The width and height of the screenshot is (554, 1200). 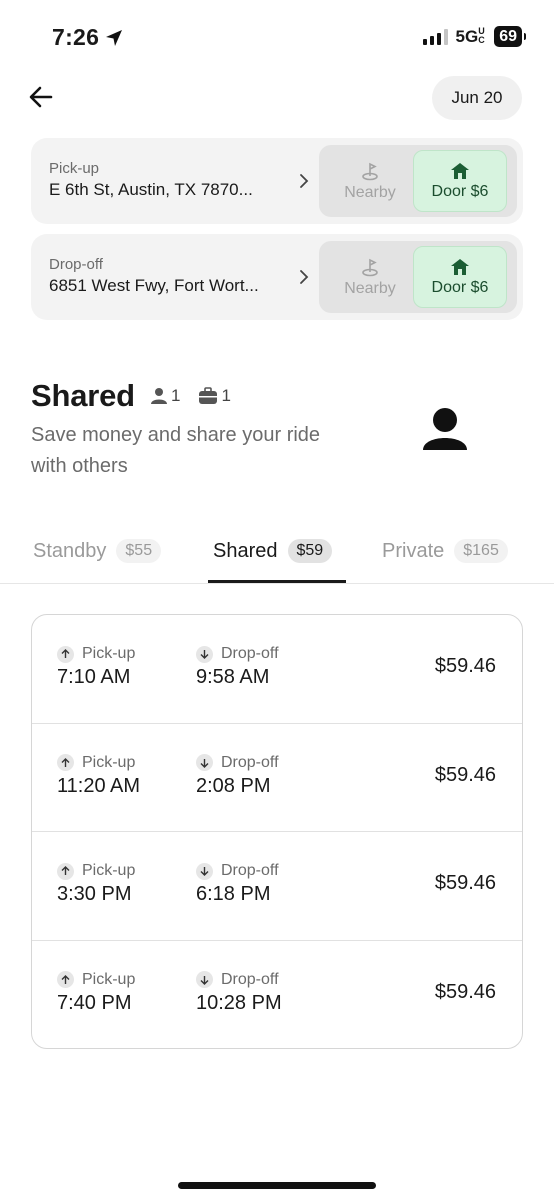 I want to click on tab-standby: Standby $55, so click(x=97, y=551).